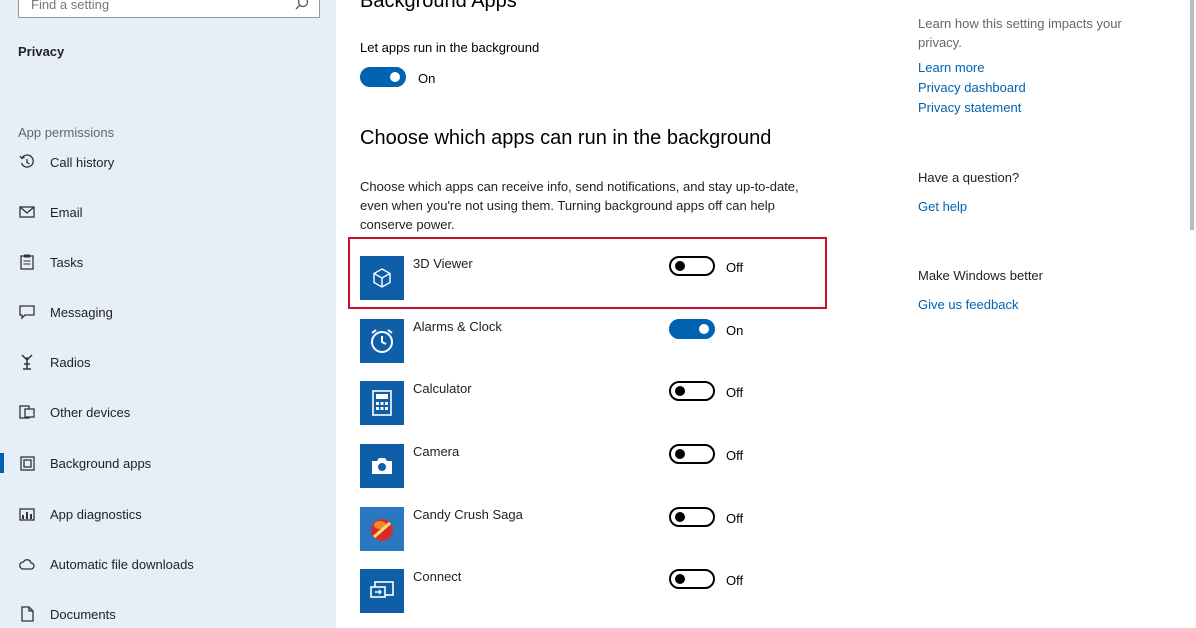 The height and width of the screenshot is (628, 1196). What do you see at coordinates (383, 77) in the screenshot?
I see `background-apps-master-toggle` at bounding box center [383, 77].